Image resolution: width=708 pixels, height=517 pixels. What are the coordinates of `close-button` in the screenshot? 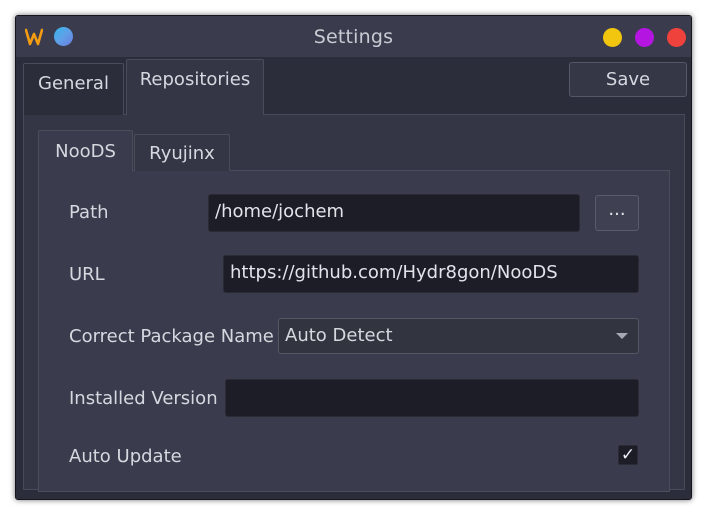 It's located at (676, 37).